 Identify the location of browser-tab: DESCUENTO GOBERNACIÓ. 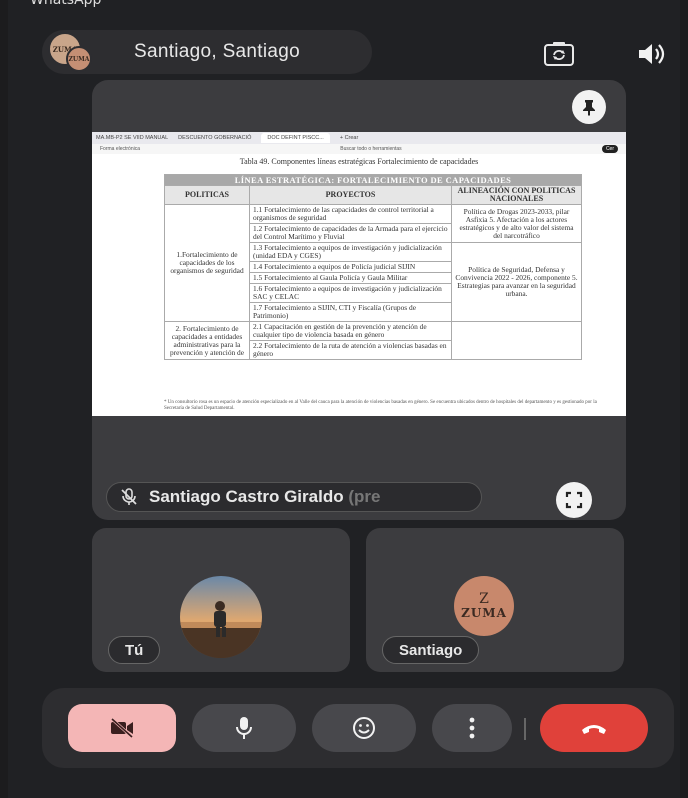
(215, 138).